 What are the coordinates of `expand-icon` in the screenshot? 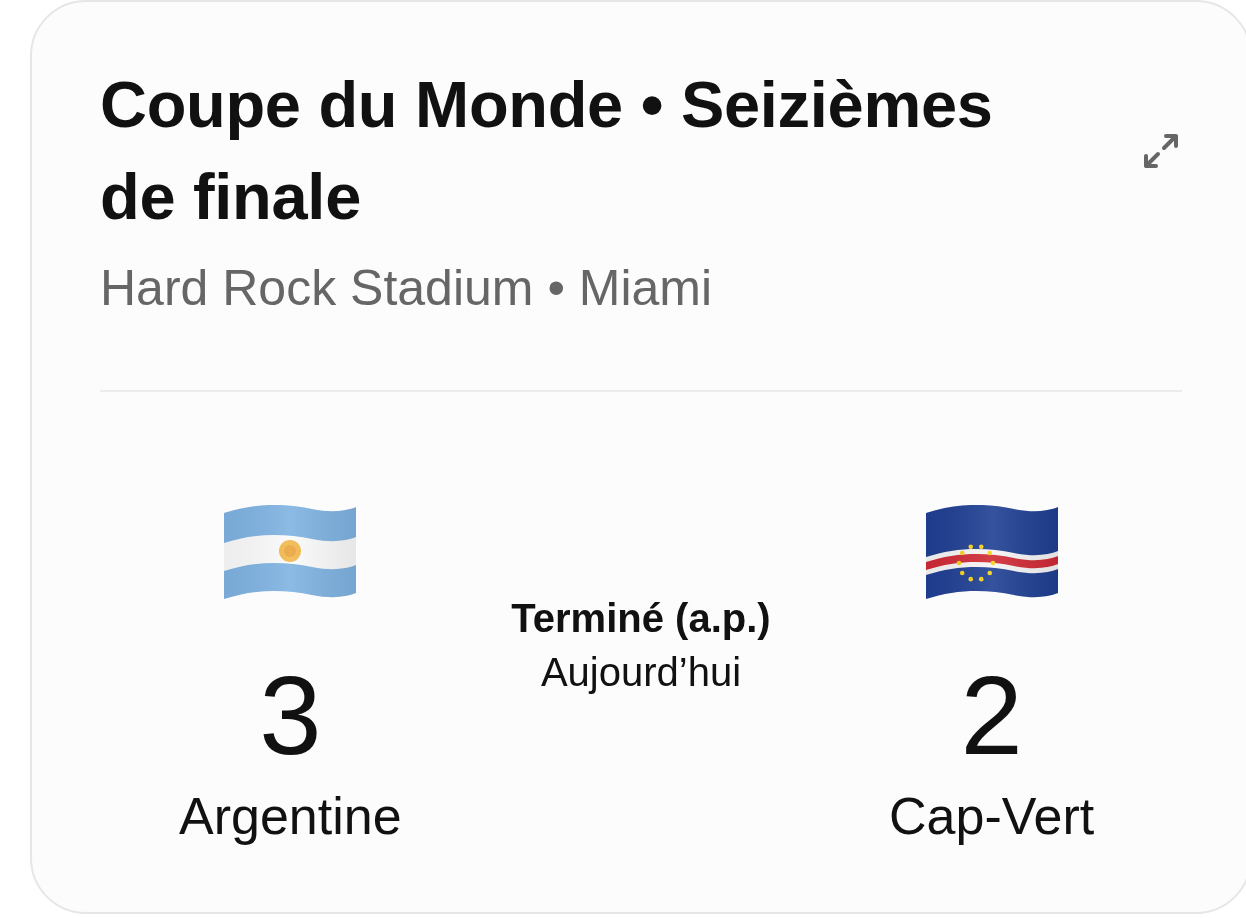 It's located at (1161, 151).